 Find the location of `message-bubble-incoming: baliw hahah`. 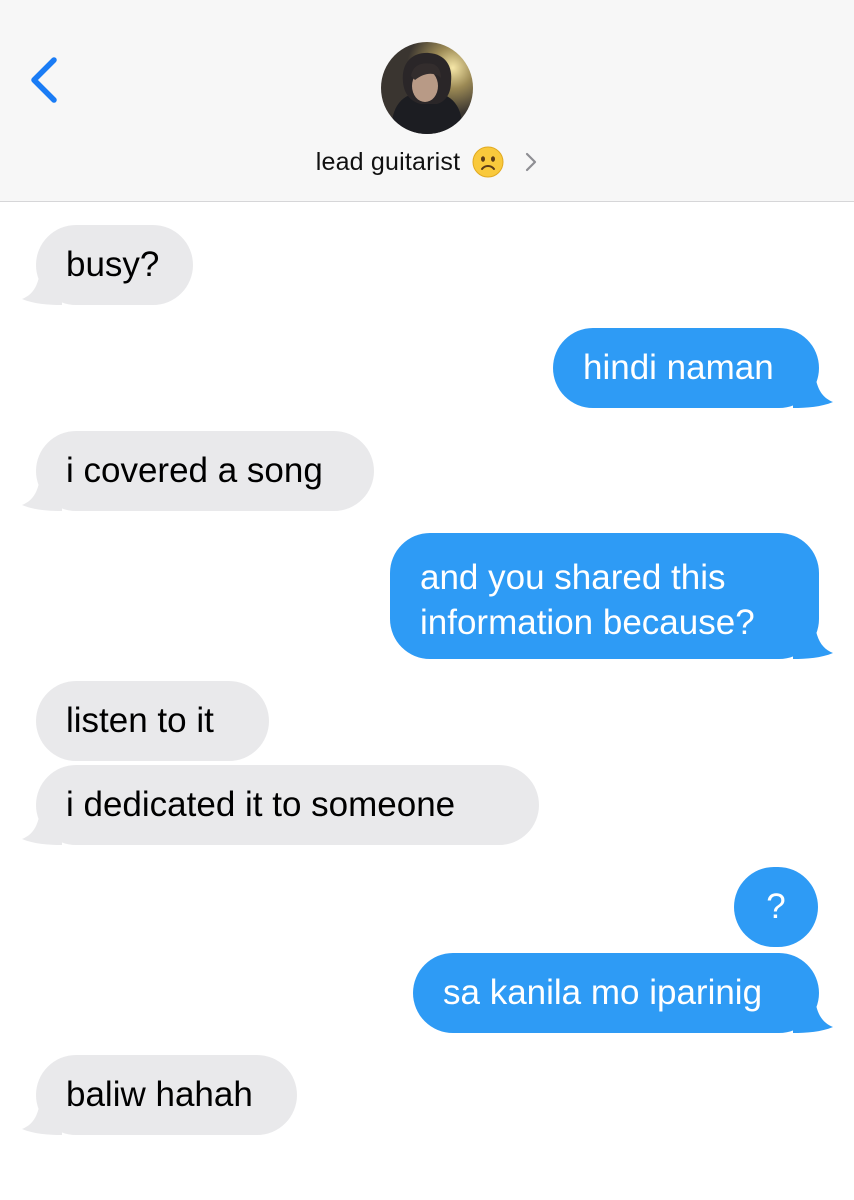

message-bubble-incoming: baliw hahah is located at coordinates (159, 1095).